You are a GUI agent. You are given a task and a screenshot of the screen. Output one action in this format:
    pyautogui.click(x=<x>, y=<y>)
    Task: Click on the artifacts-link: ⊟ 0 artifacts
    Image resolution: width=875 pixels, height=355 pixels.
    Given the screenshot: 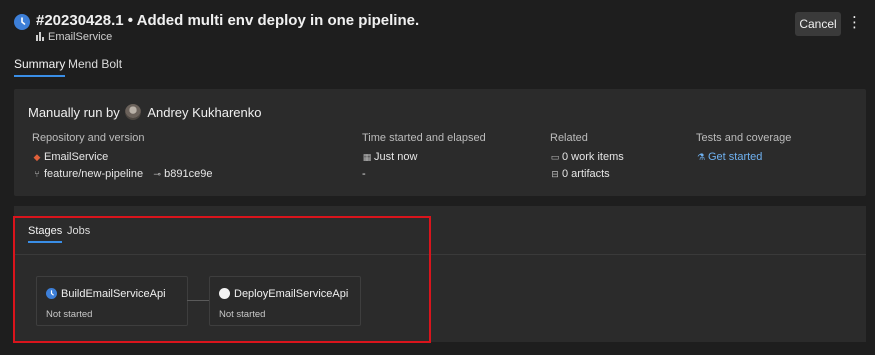 What is the action you would take?
    pyautogui.click(x=587, y=174)
    